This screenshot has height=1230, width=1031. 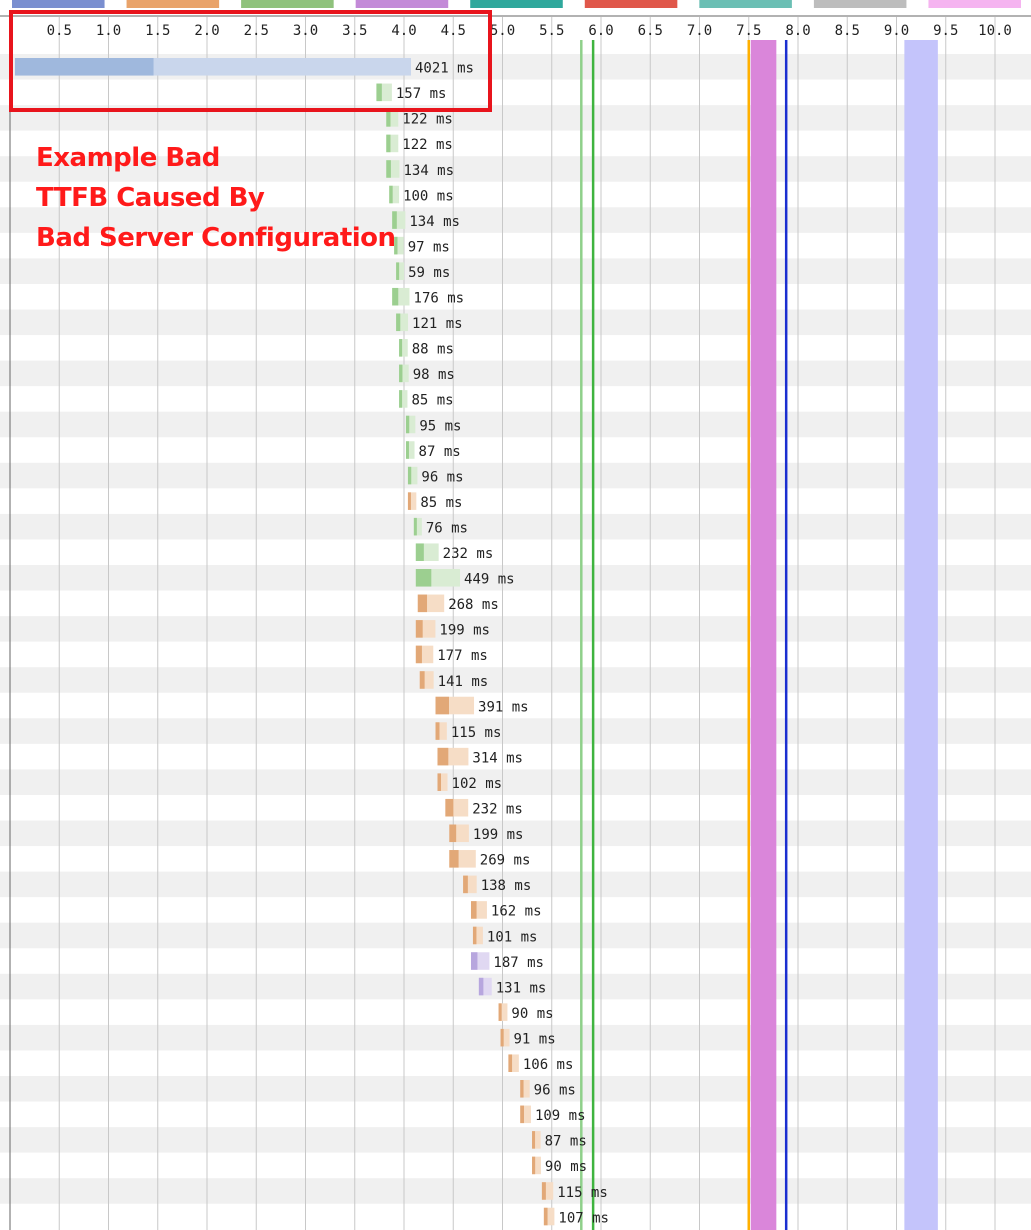 What do you see at coordinates (506, 886) in the screenshot?
I see `request-duration-label: 138 ms` at bounding box center [506, 886].